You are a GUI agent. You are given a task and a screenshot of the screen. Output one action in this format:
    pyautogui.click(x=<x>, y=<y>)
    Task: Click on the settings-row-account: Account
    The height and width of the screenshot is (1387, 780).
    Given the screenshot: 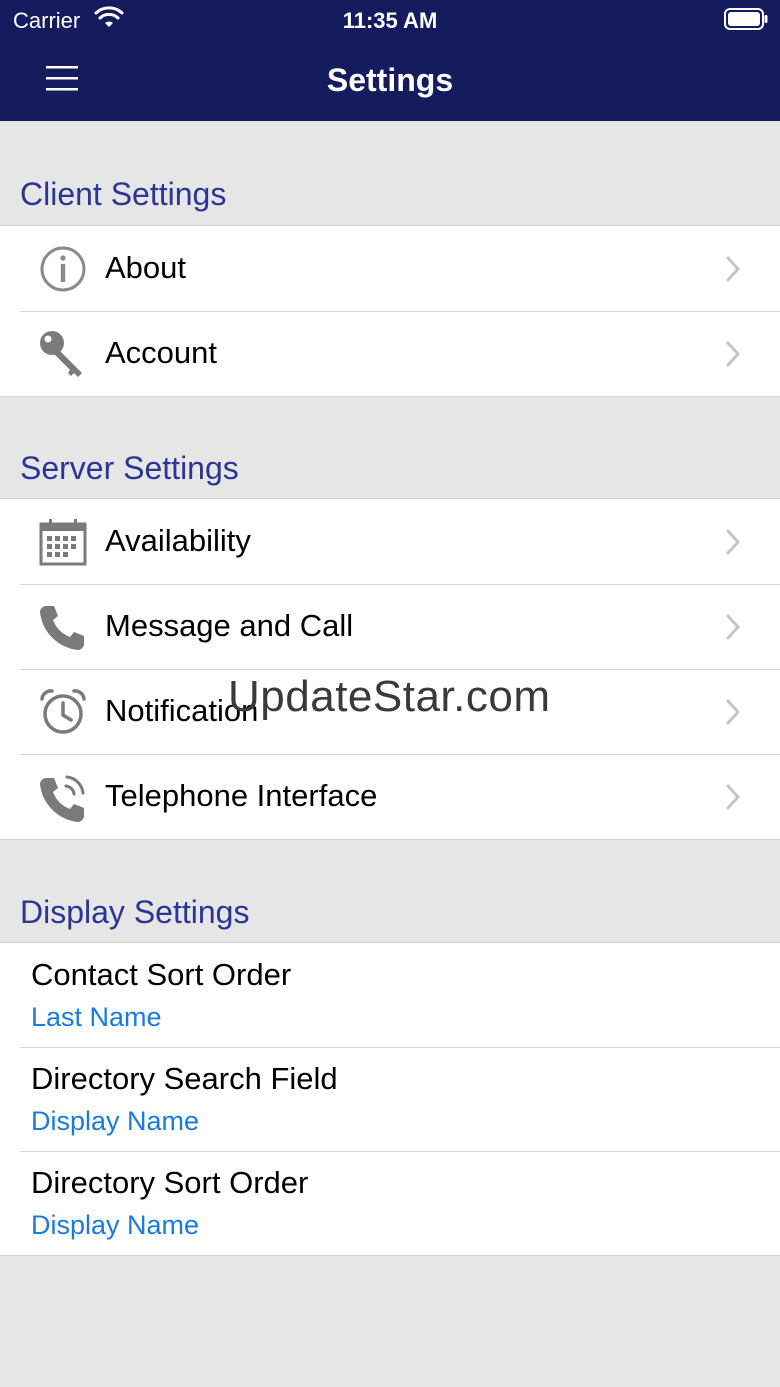 What is the action you would take?
    pyautogui.click(x=390, y=353)
    